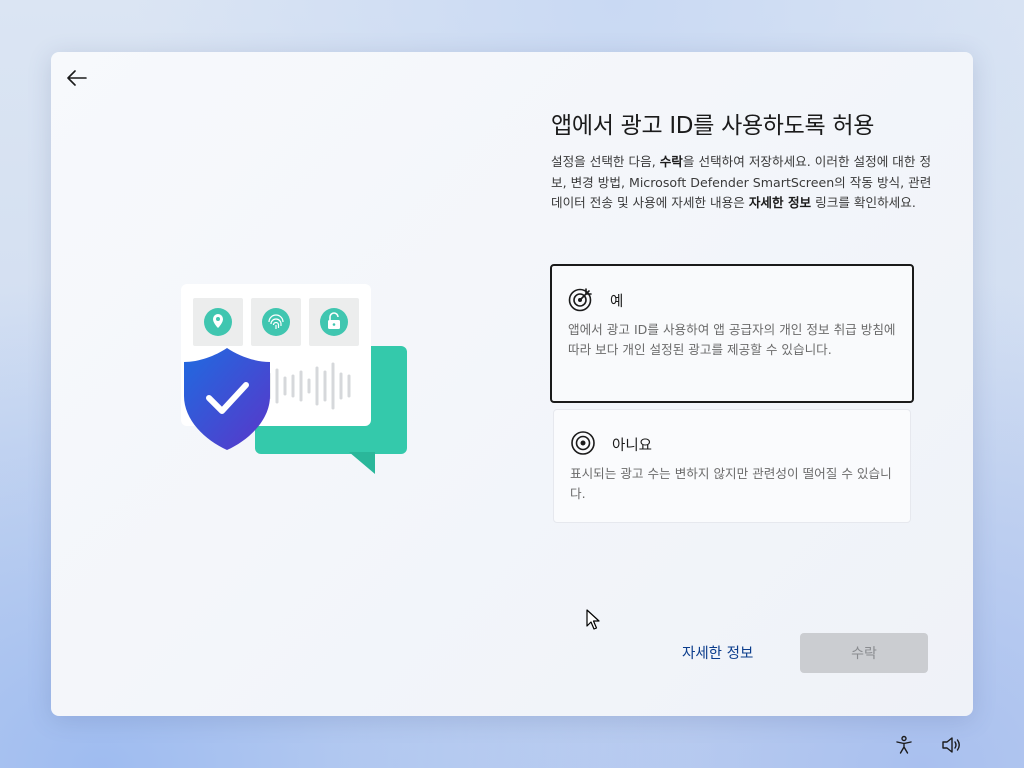  I want to click on back-button, so click(77, 78).